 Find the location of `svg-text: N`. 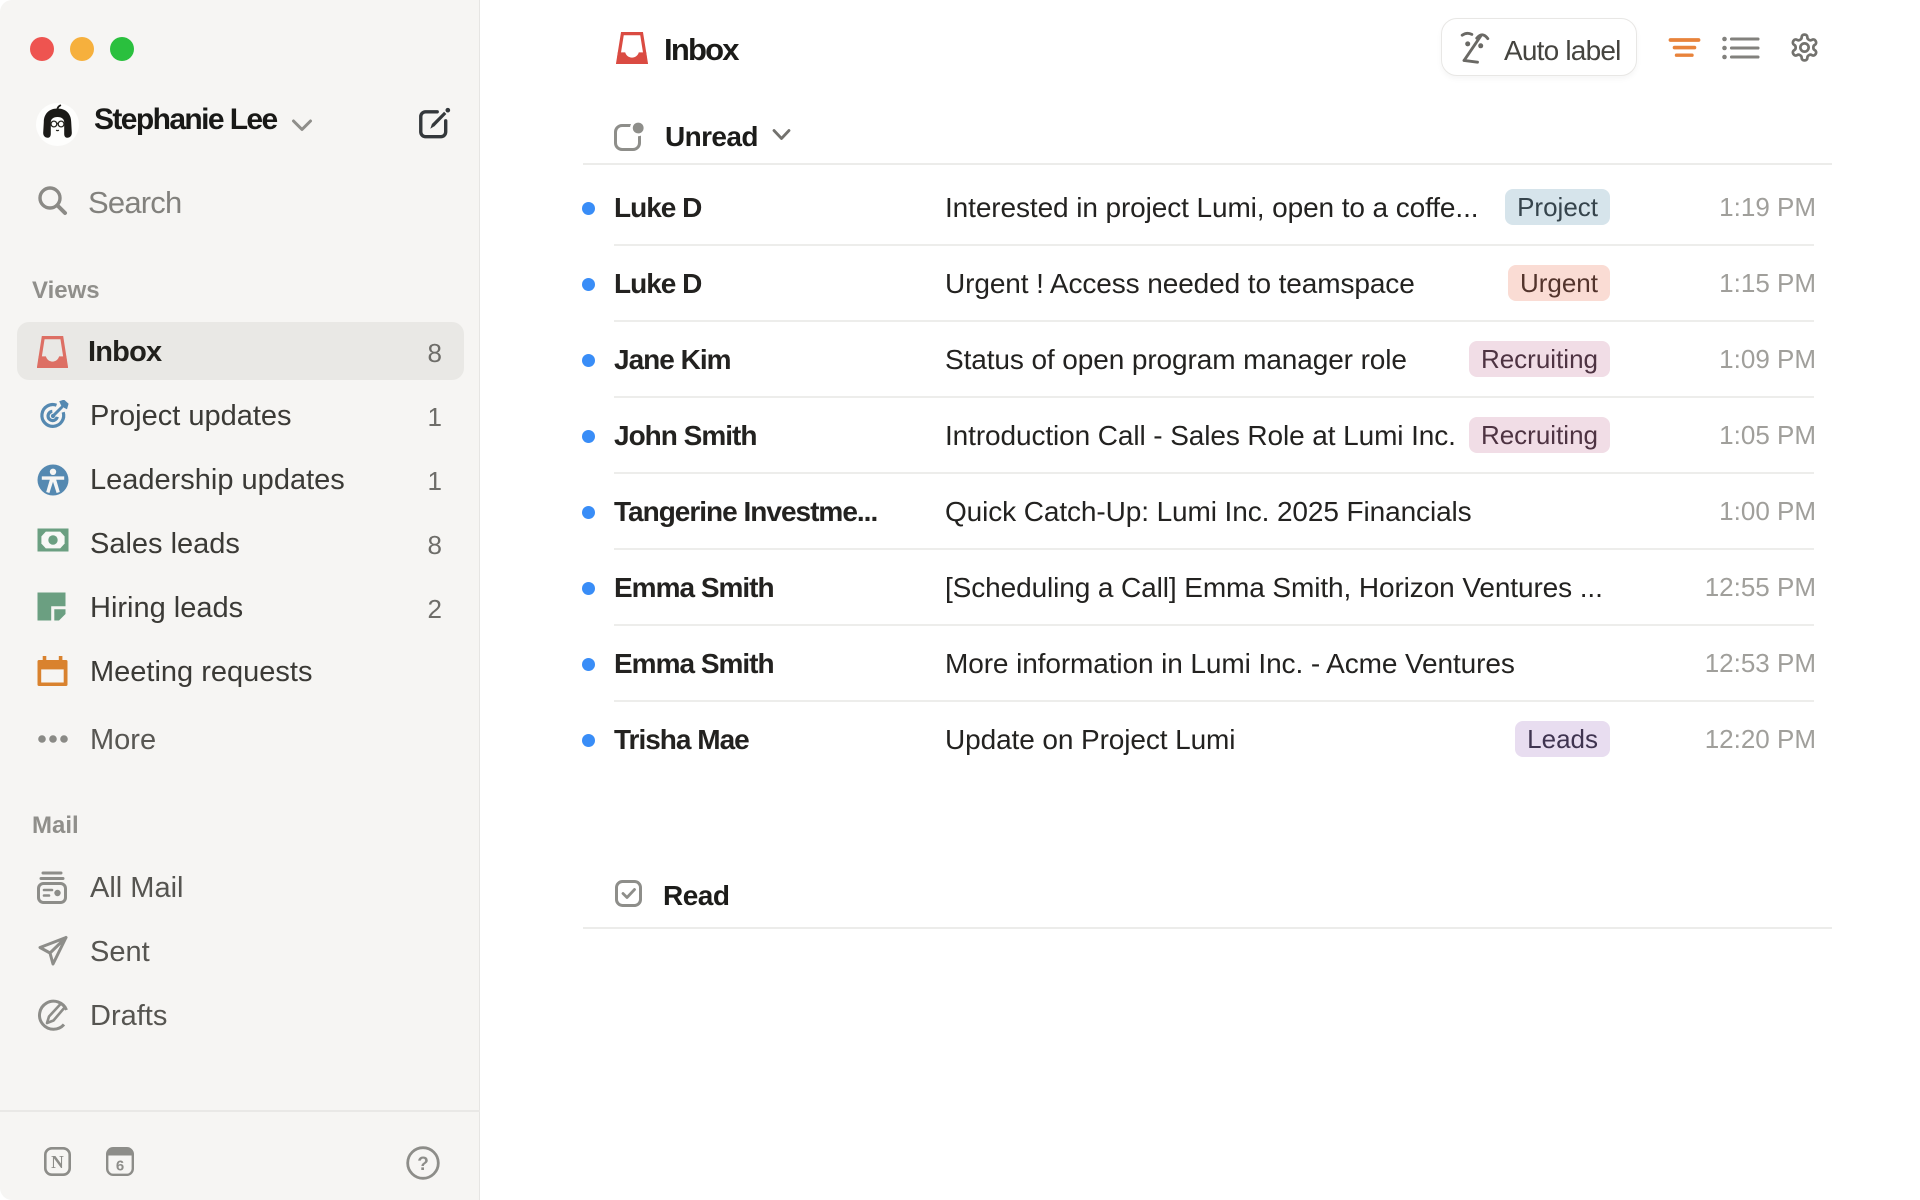

svg-text: N is located at coordinates (57, 1162).